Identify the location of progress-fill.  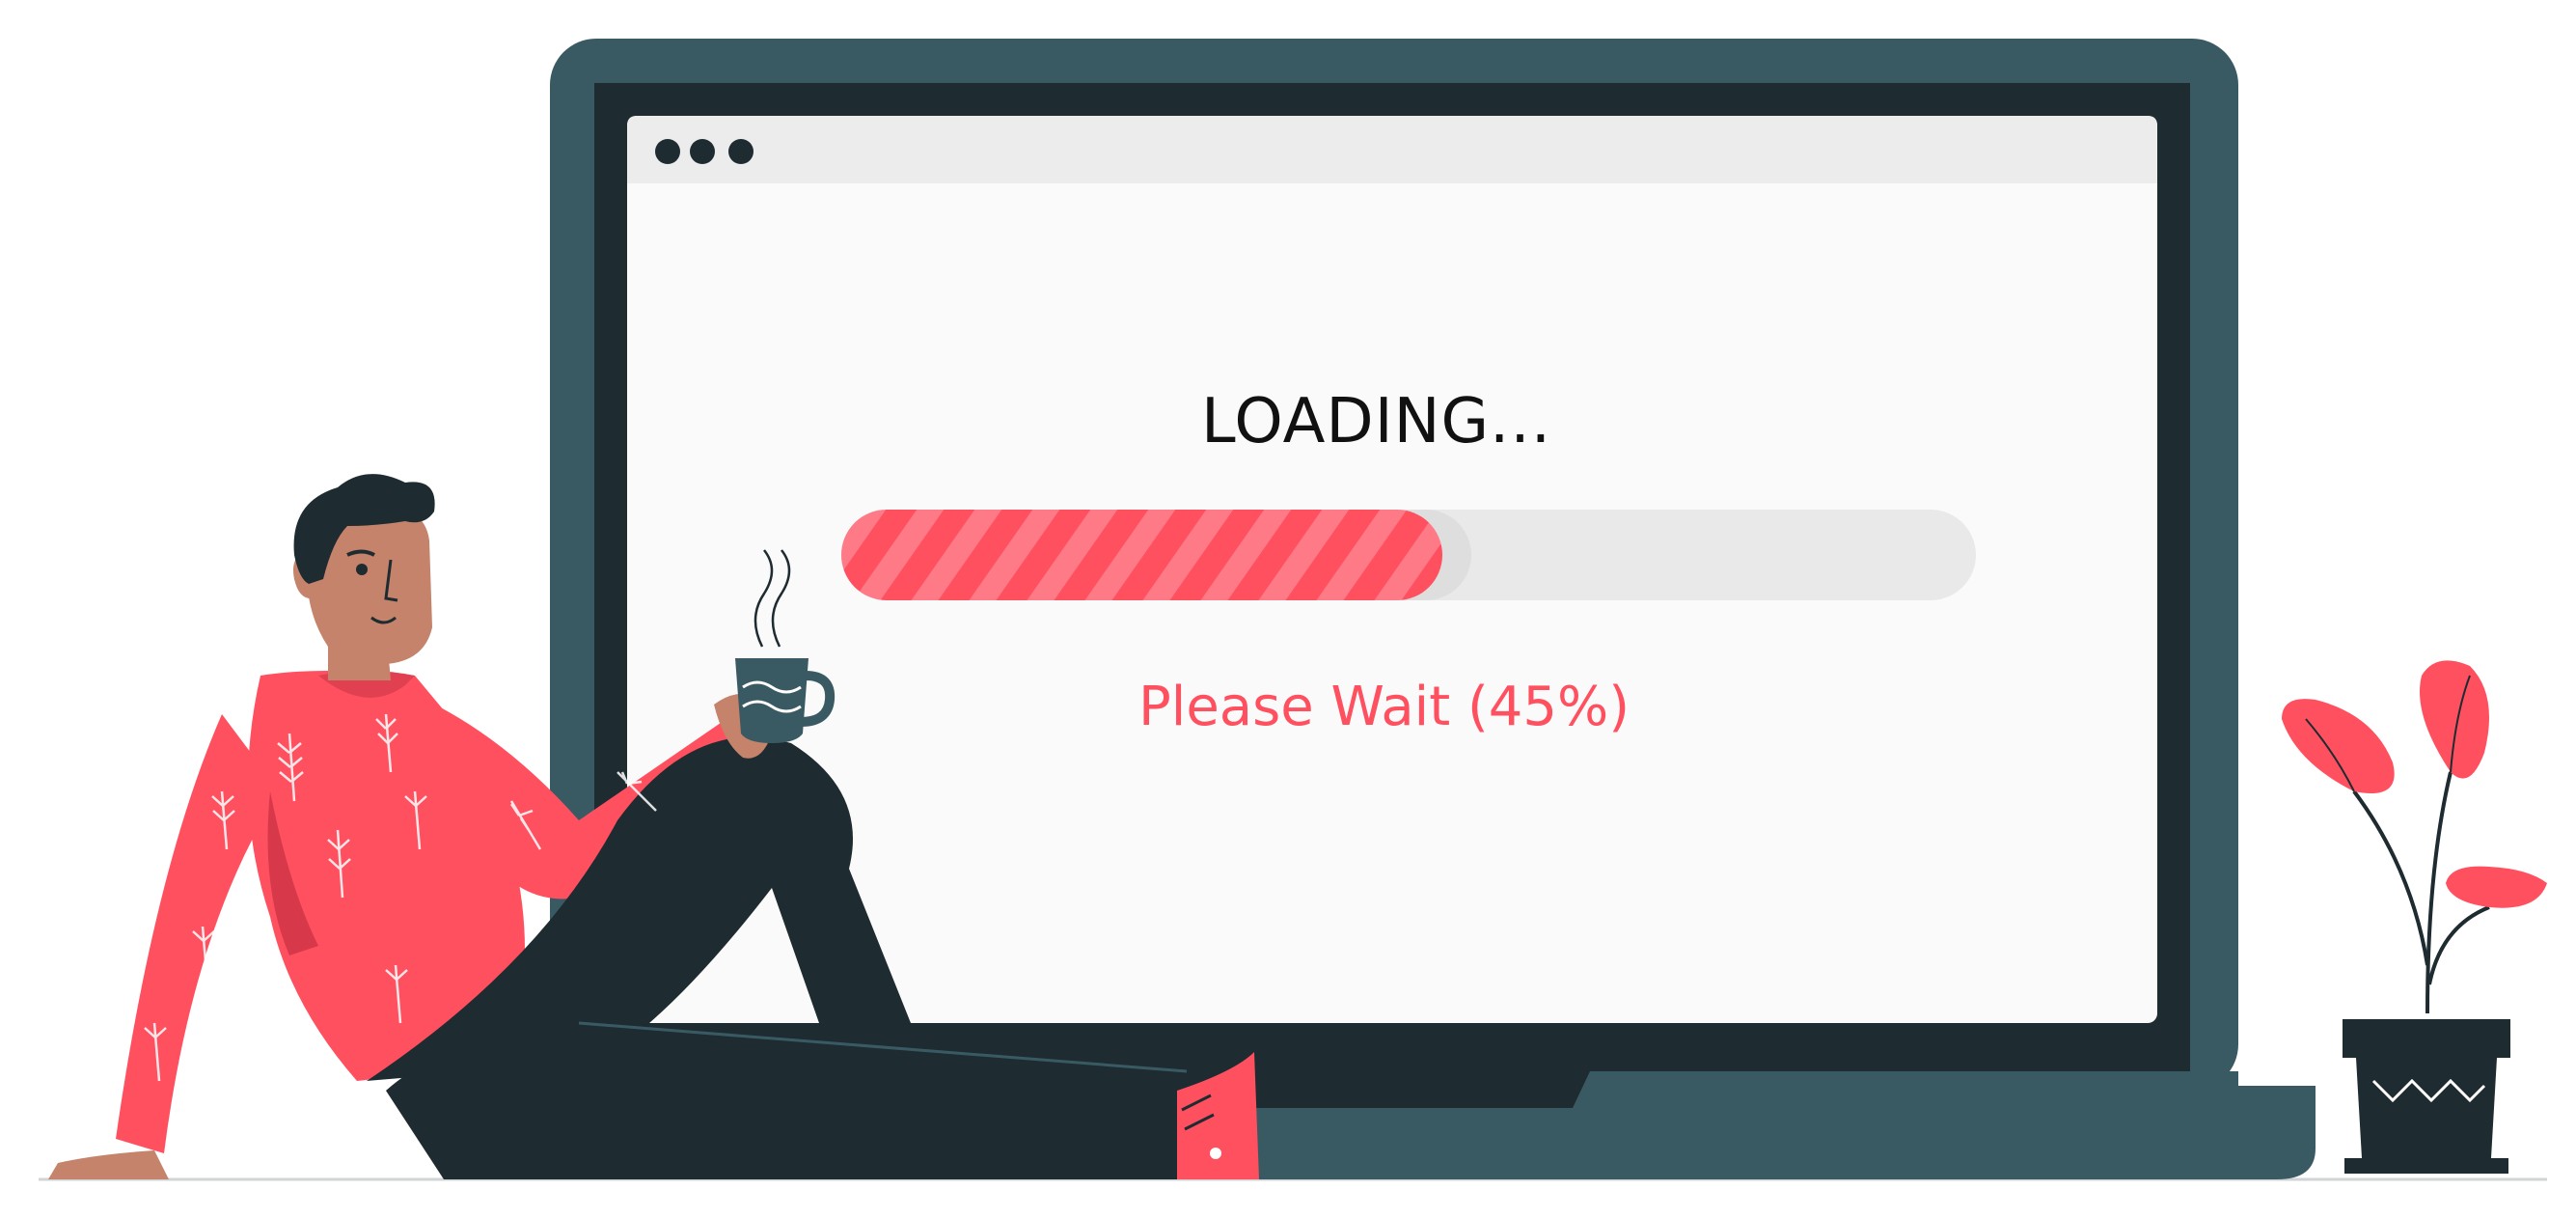
(1141, 555).